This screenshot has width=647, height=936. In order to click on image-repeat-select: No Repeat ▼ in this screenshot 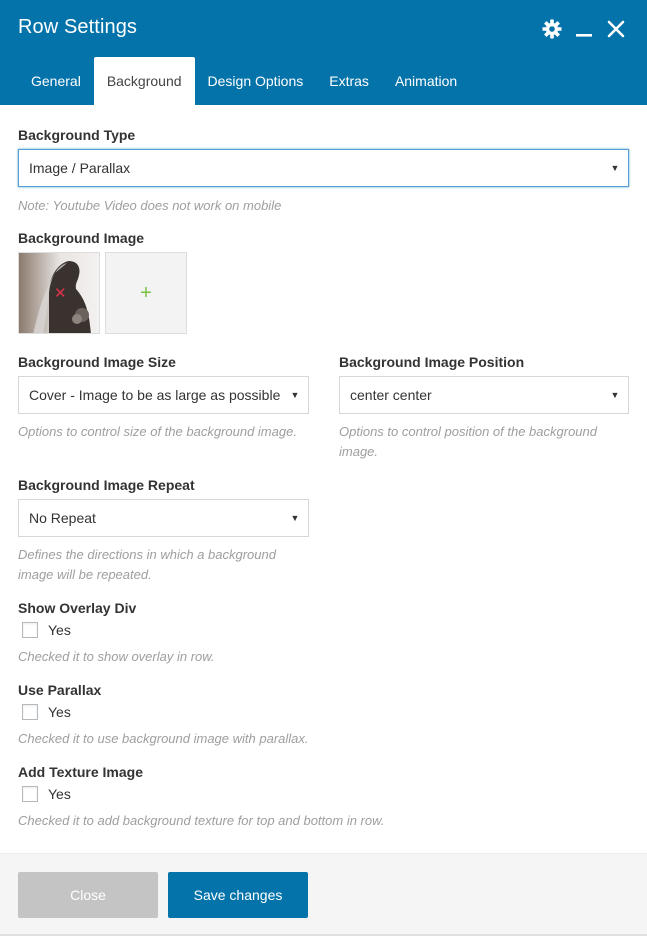, I will do `click(163, 518)`.